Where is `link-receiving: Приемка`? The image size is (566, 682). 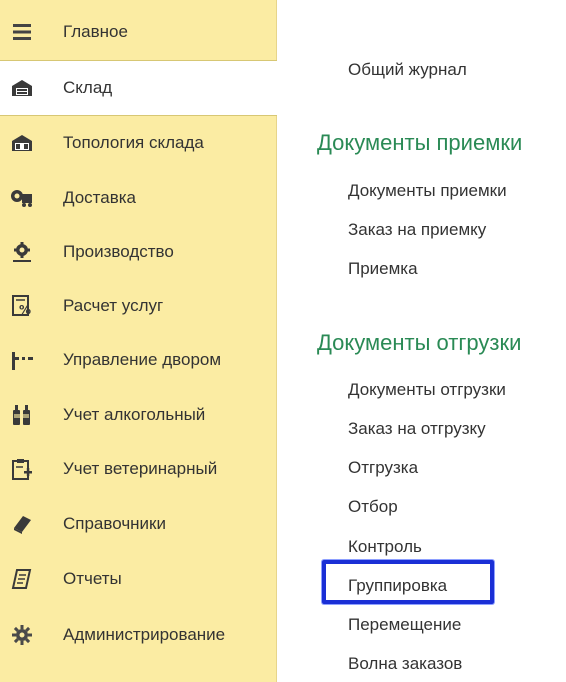 link-receiving: Приемка is located at coordinates (383, 269).